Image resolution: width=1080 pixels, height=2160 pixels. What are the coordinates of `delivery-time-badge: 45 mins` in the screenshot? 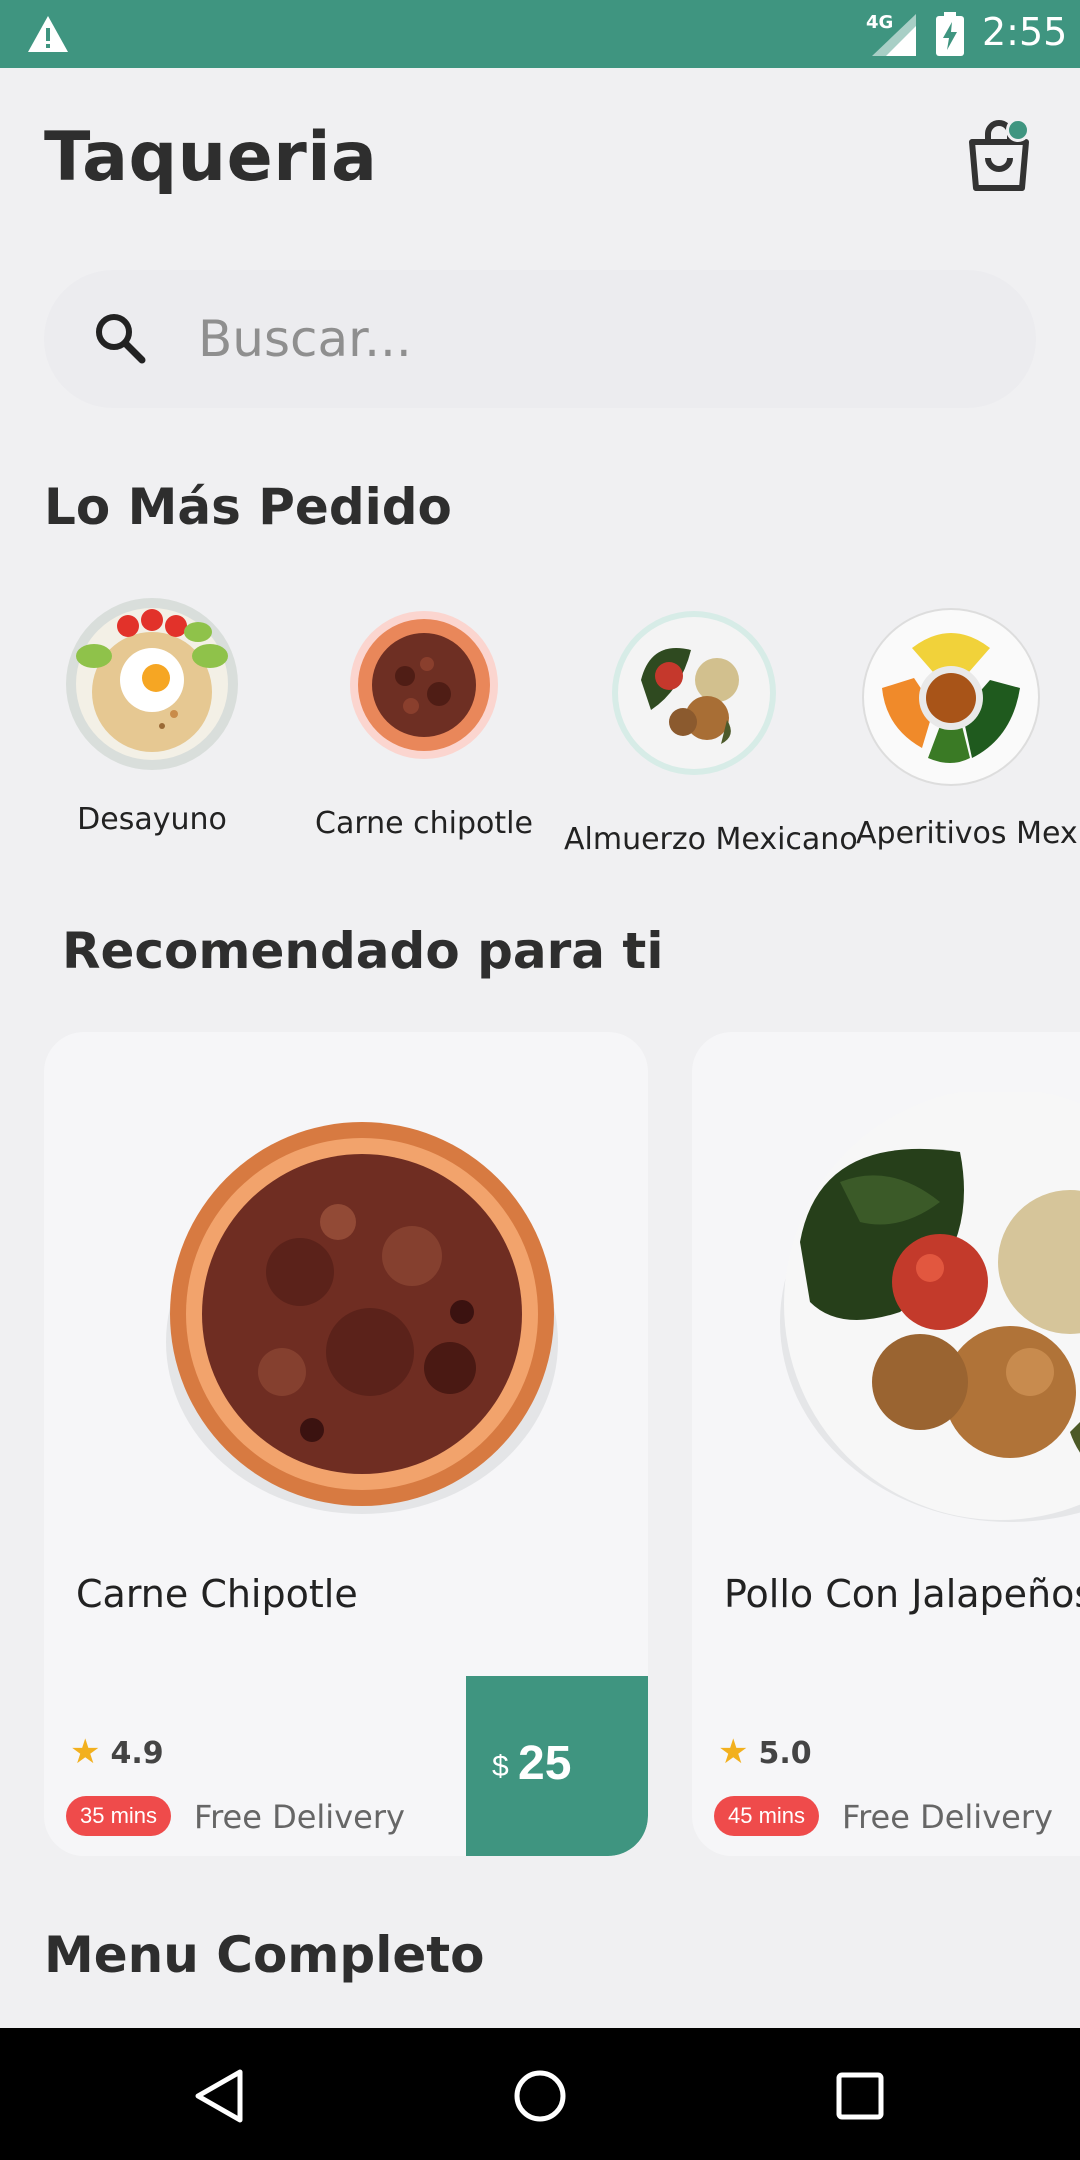 It's located at (767, 1816).